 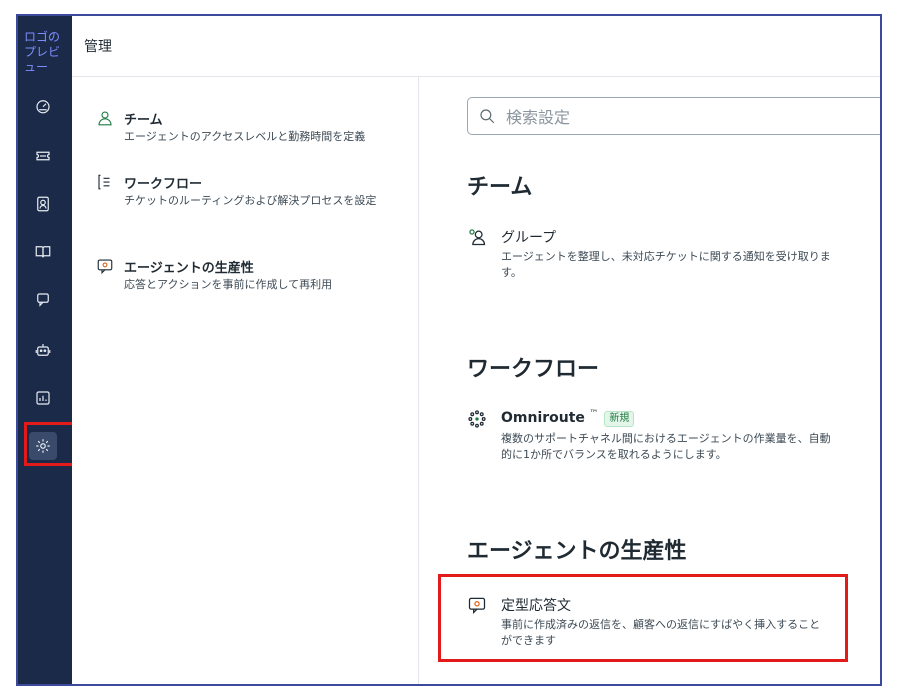 I want to click on reports-icon, so click(x=43, y=398).